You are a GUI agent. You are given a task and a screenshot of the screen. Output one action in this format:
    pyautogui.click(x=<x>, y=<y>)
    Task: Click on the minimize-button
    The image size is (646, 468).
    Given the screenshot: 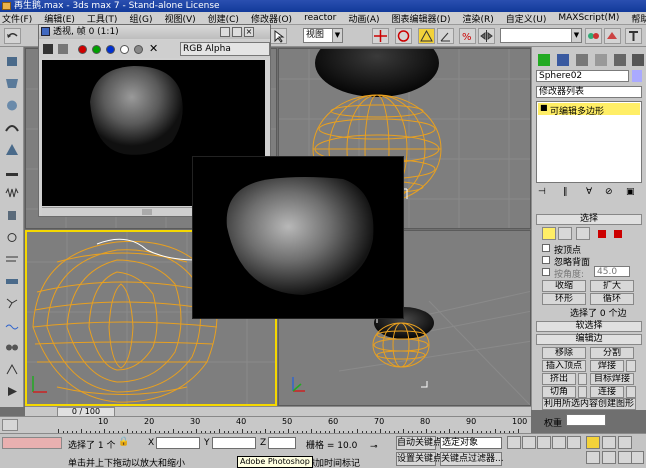 What is the action you would take?
    pyautogui.click(x=225, y=32)
    